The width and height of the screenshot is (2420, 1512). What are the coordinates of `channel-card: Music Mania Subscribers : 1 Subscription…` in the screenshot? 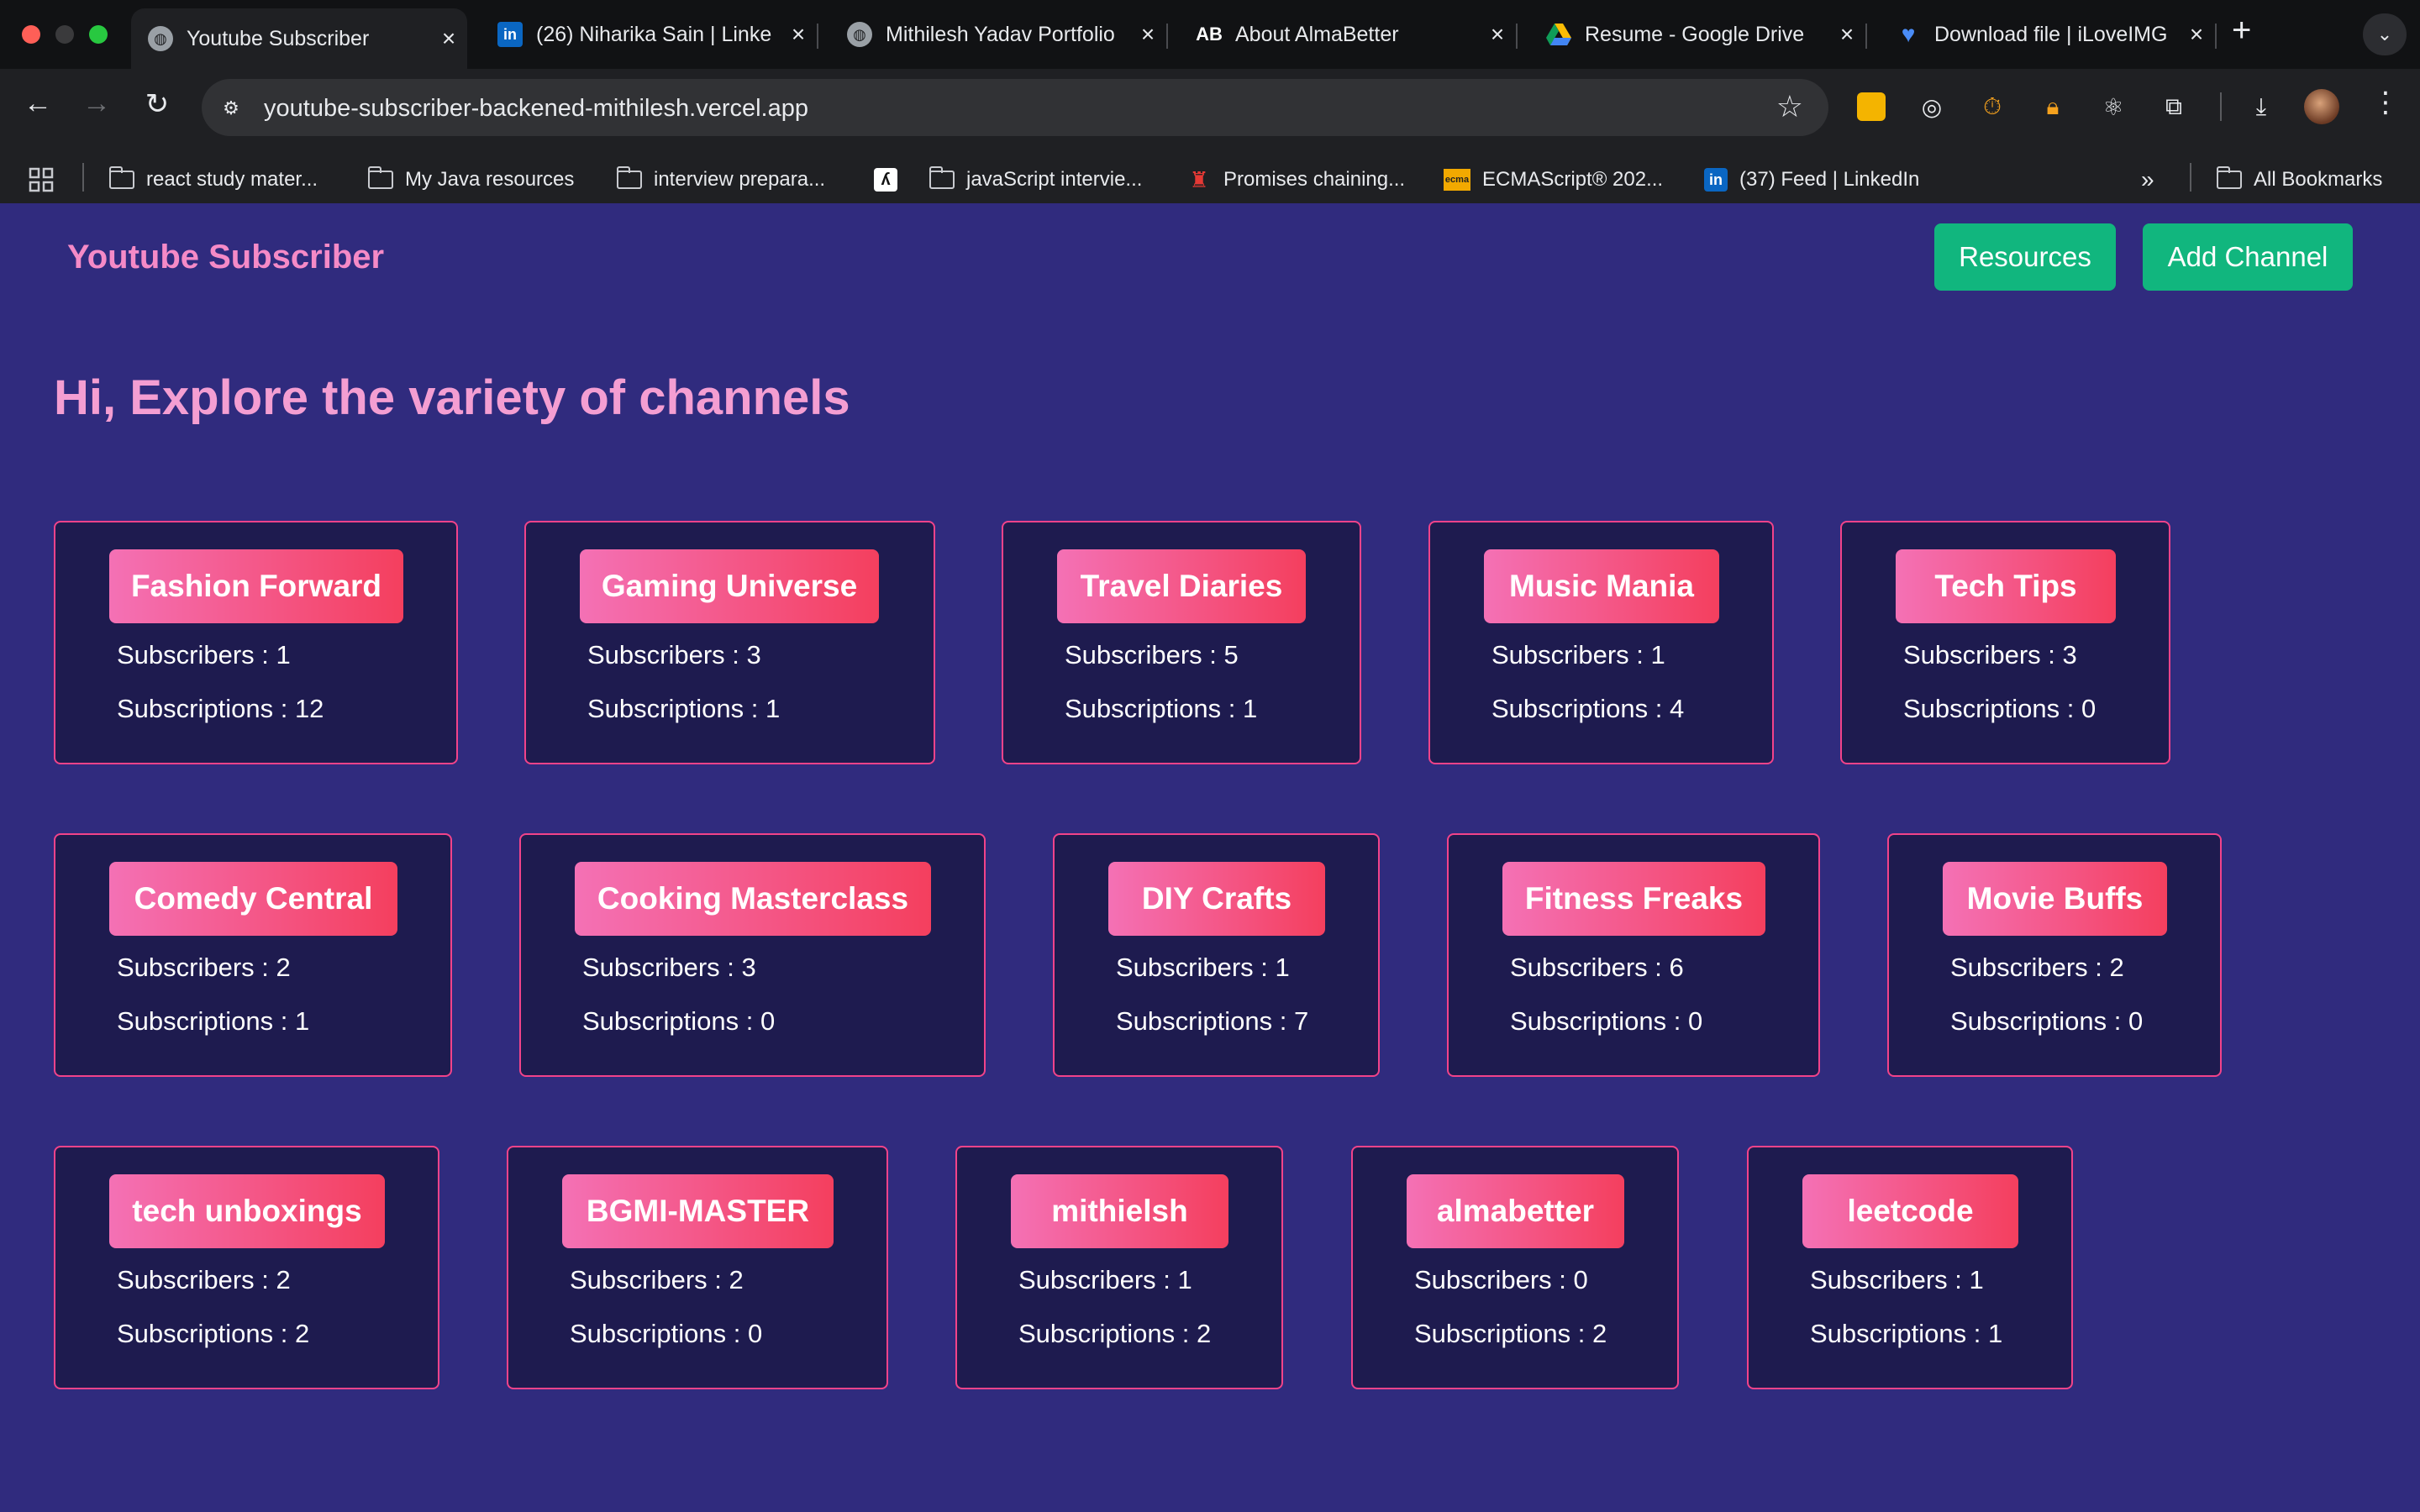 It's located at (1601, 642).